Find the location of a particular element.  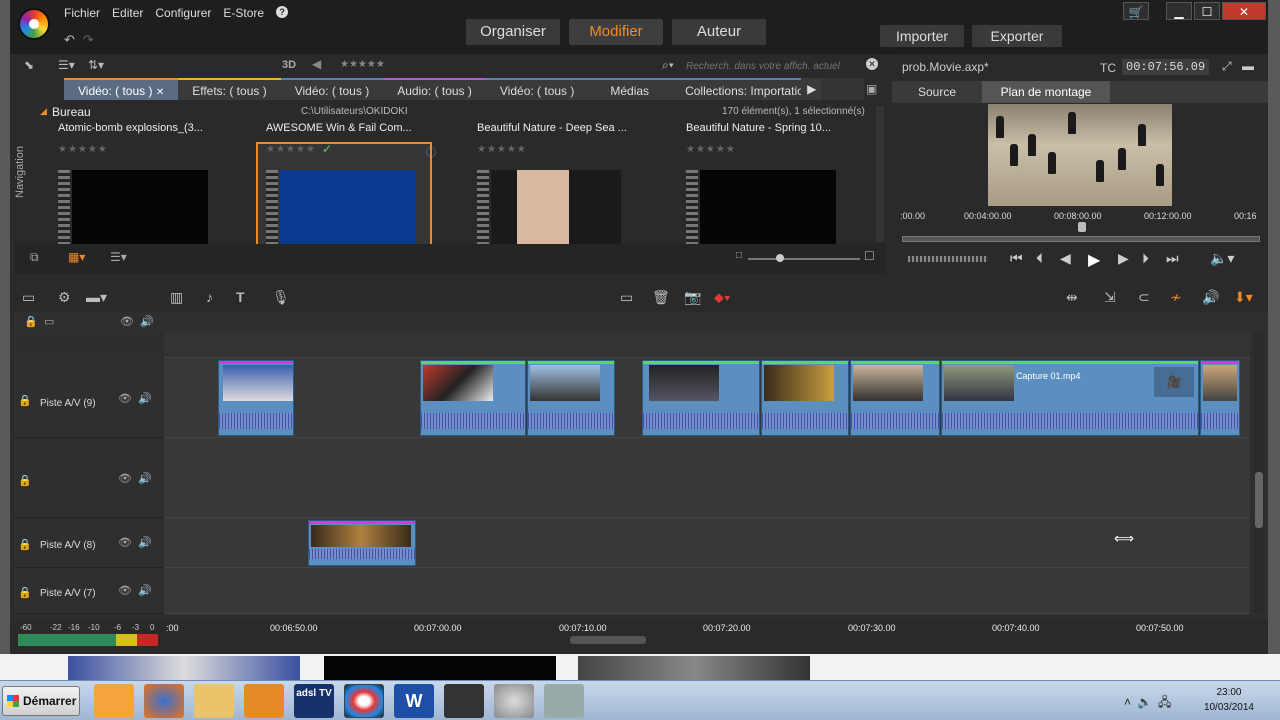

track-options-icon: ▬▾ is located at coordinates (96, 297).